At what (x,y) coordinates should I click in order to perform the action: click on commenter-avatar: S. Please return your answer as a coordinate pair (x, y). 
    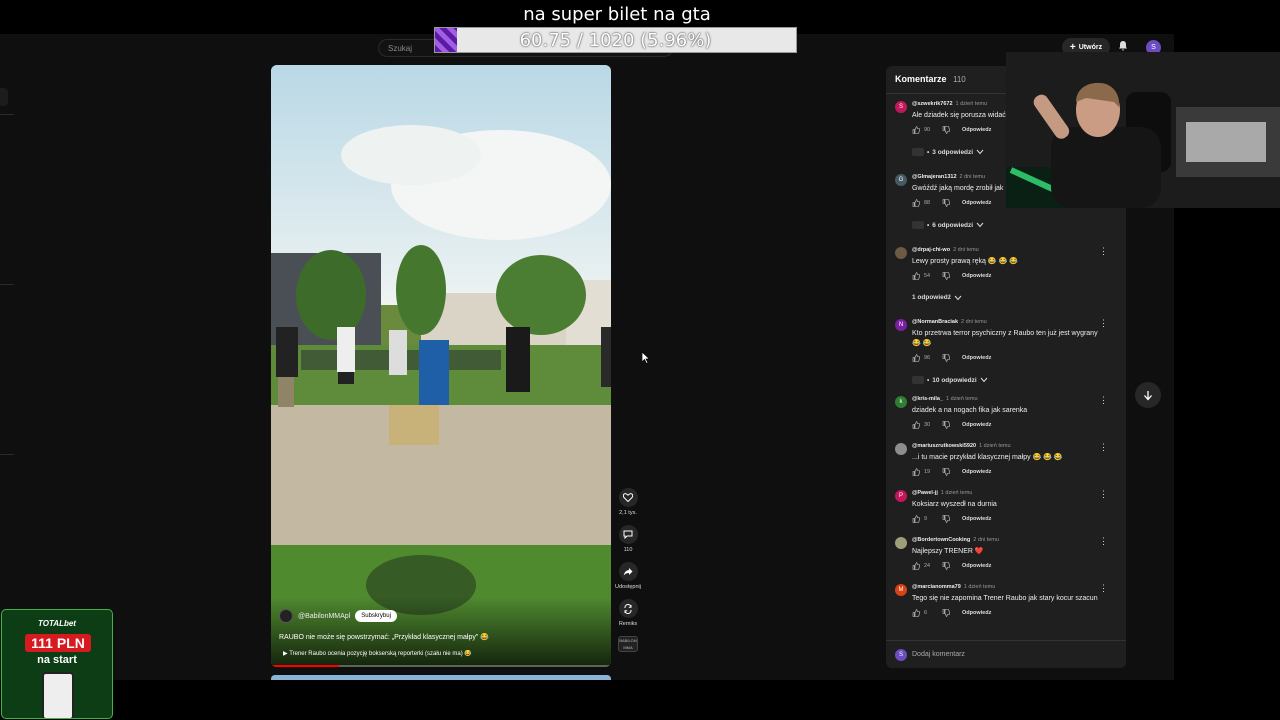
    Looking at the image, I should click on (901, 107).